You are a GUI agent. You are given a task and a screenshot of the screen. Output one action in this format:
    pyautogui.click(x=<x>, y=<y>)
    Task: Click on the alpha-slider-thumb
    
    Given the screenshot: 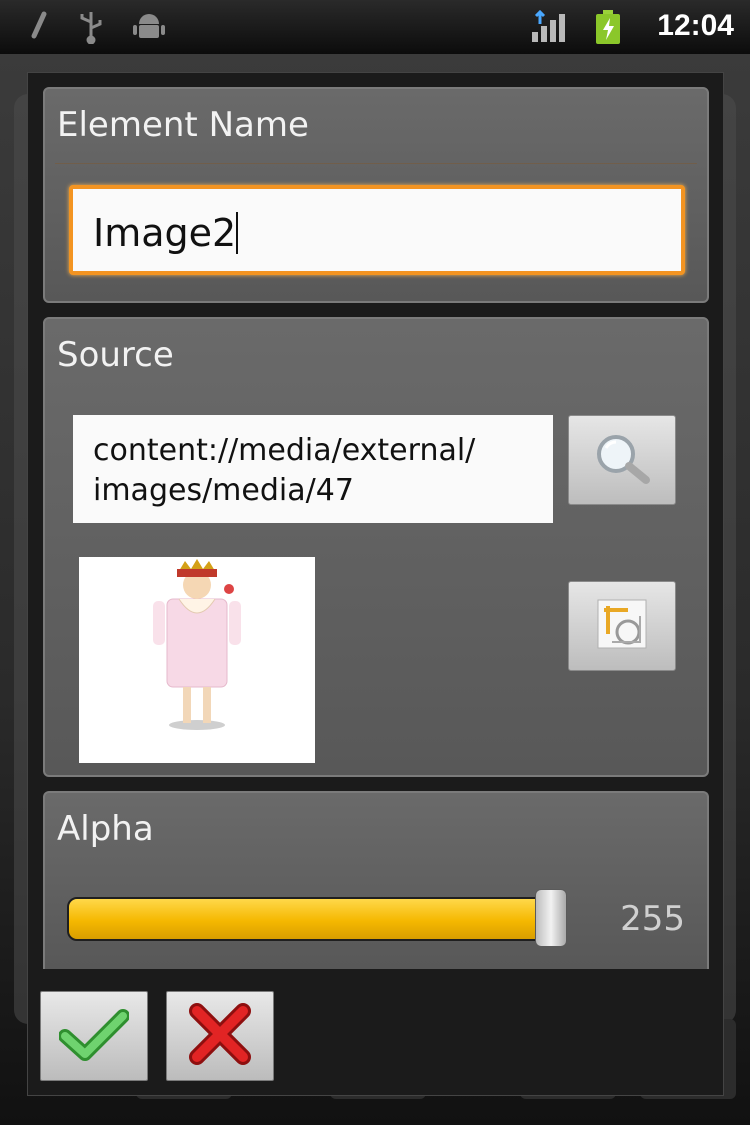 What is the action you would take?
    pyautogui.click(x=551, y=918)
    